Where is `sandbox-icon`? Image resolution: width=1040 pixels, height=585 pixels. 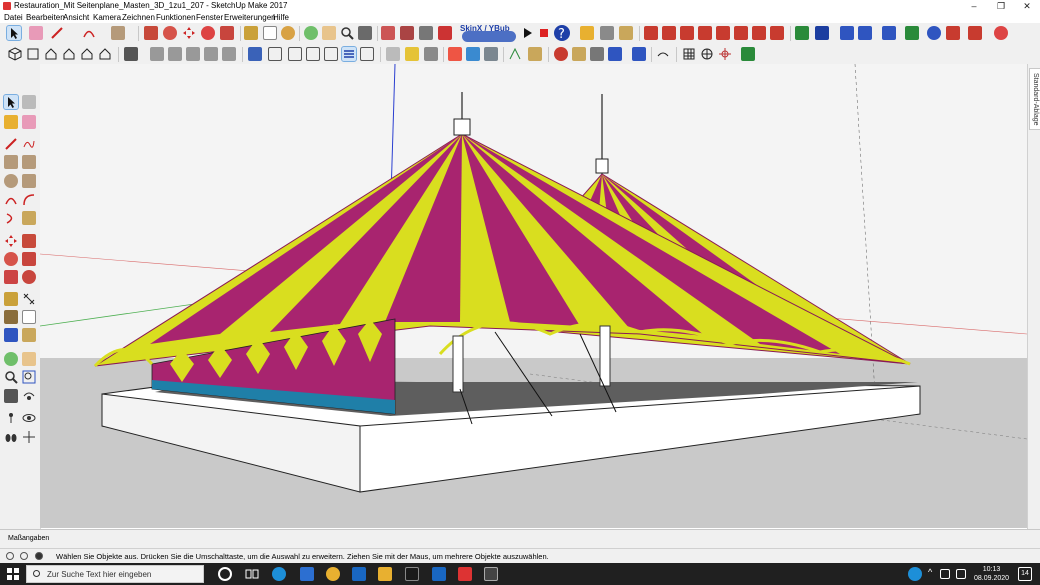
sandbox-icon is located at coordinates (889, 33).